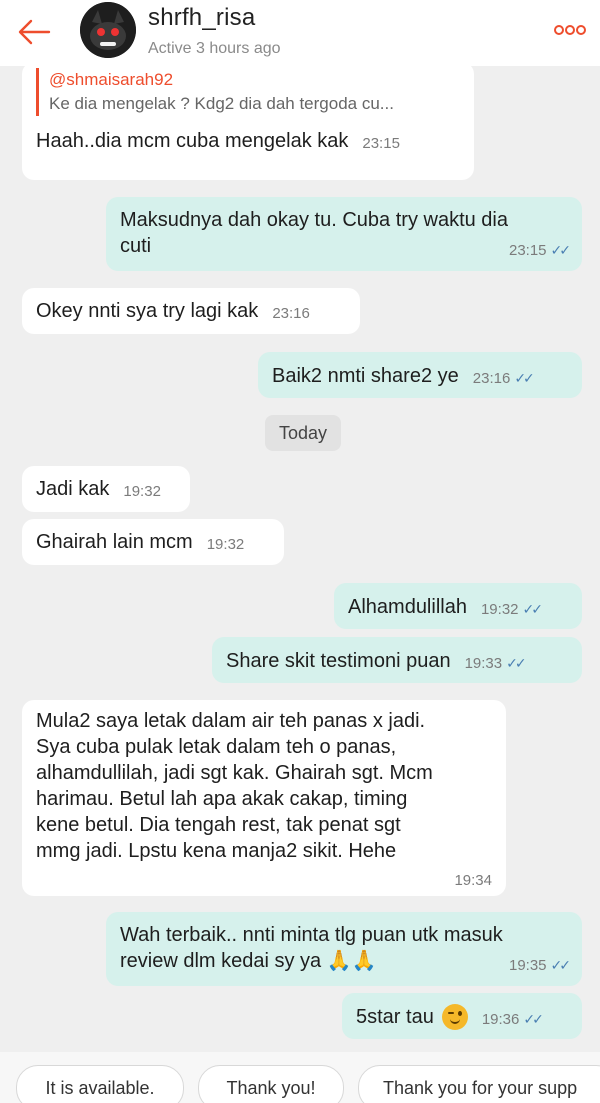 This screenshot has height=1103, width=600. What do you see at coordinates (100, 1084) in the screenshot?
I see `quick-reply-button: It is available.` at bounding box center [100, 1084].